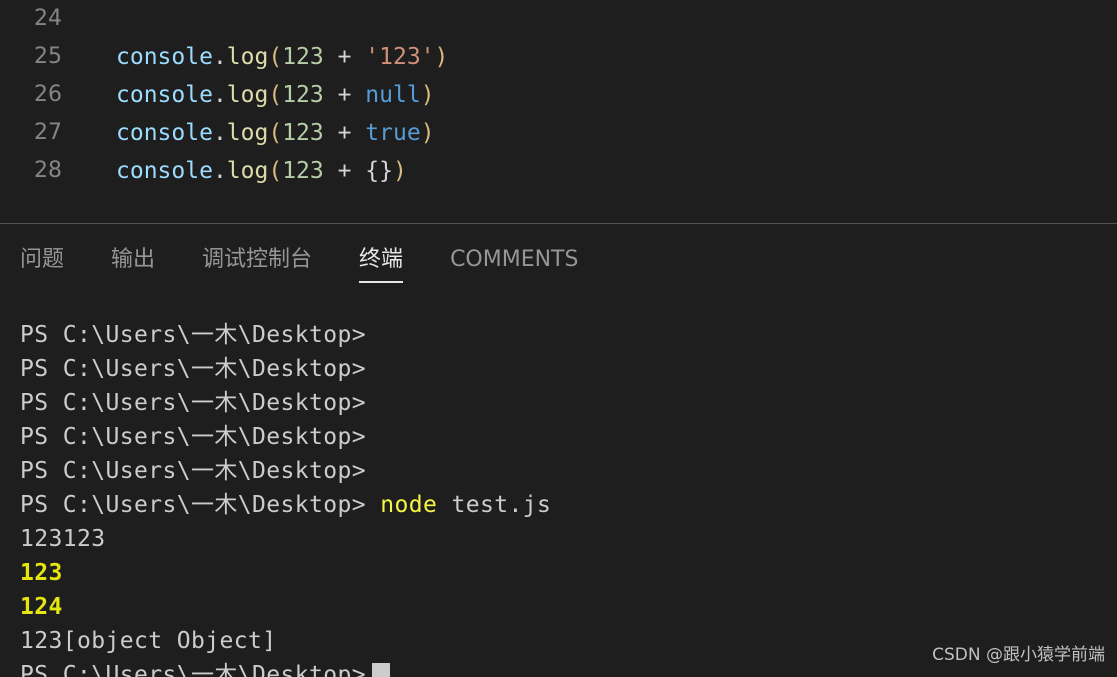 This screenshot has width=1117, height=677. What do you see at coordinates (400, 57) in the screenshot?
I see `code-token: '123'` at bounding box center [400, 57].